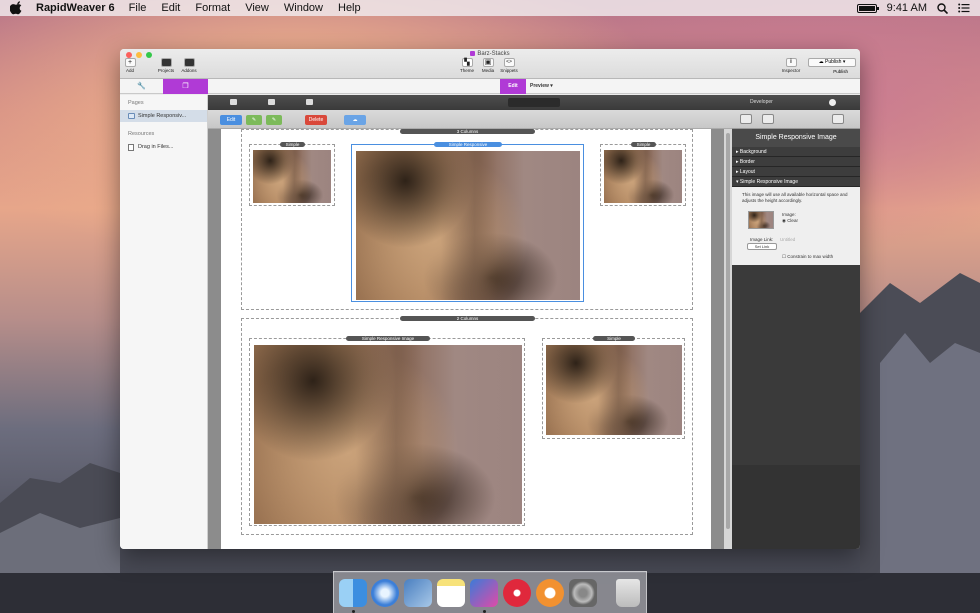 Image resolution: width=980 pixels, height=613 pixels. Describe the element at coordinates (796, 119) in the screenshot. I see `inspector-toolbar` at that location.